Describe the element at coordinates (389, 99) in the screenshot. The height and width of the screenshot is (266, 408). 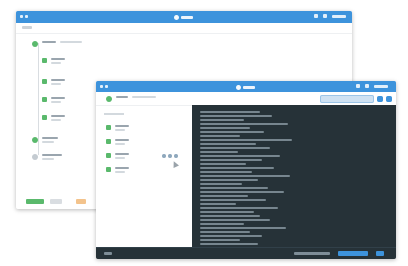
I see `stop-icon` at that location.